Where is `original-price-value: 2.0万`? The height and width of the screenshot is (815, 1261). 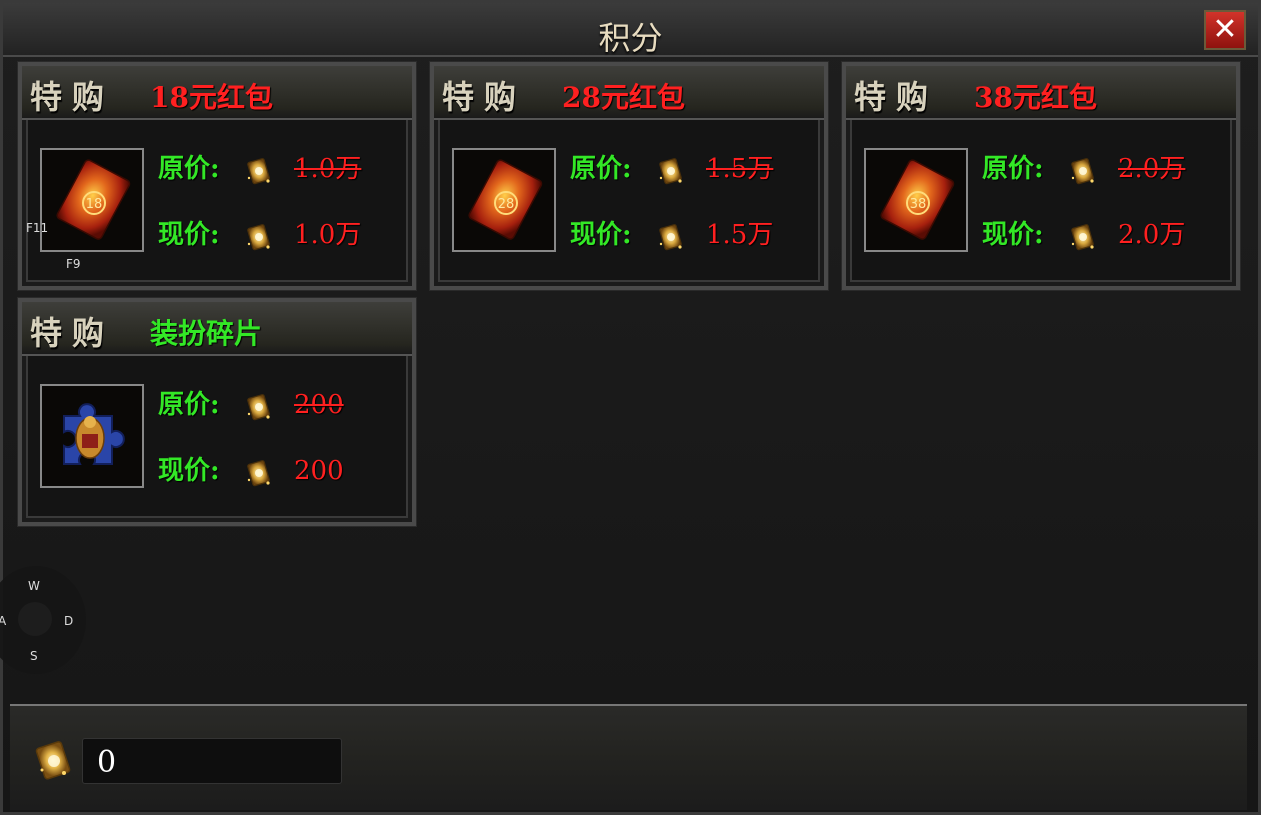
original-price-value: 2.0万 is located at coordinates (1152, 169).